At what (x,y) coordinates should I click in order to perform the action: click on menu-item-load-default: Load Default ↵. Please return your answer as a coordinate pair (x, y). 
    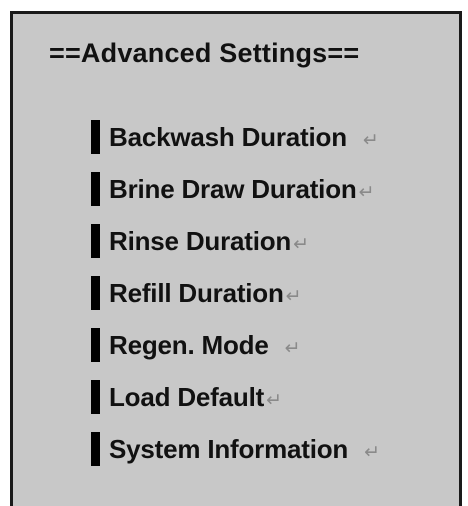
    Looking at the image, I should click on (235, 397).